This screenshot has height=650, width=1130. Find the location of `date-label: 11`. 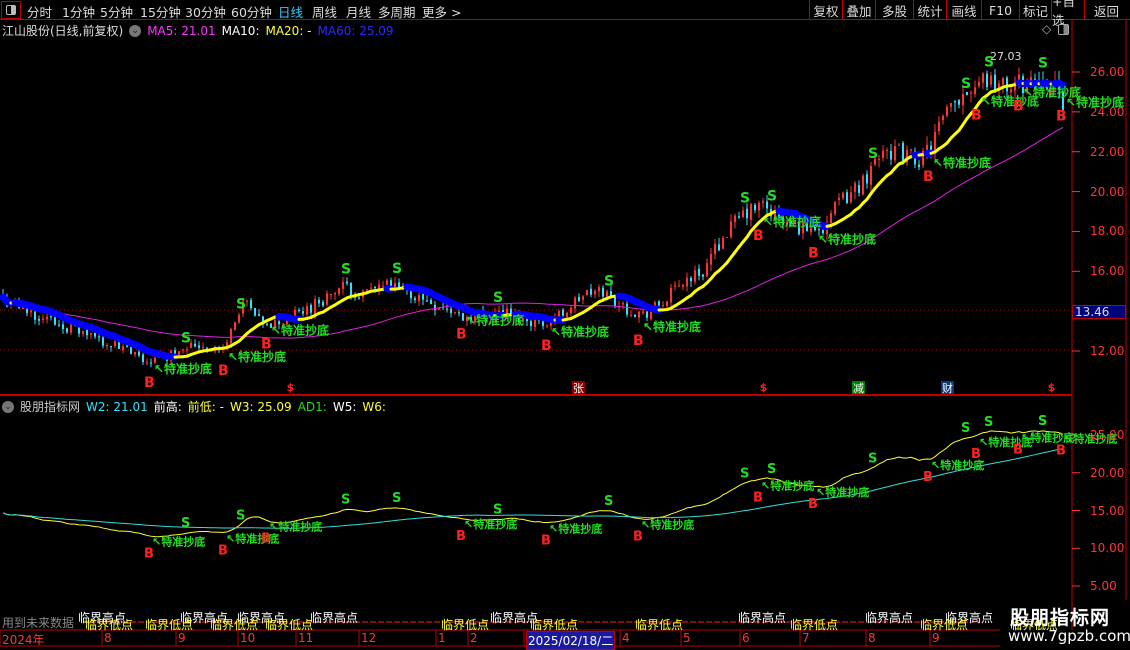

date-label: 11 is located at coordinates (306, 638).